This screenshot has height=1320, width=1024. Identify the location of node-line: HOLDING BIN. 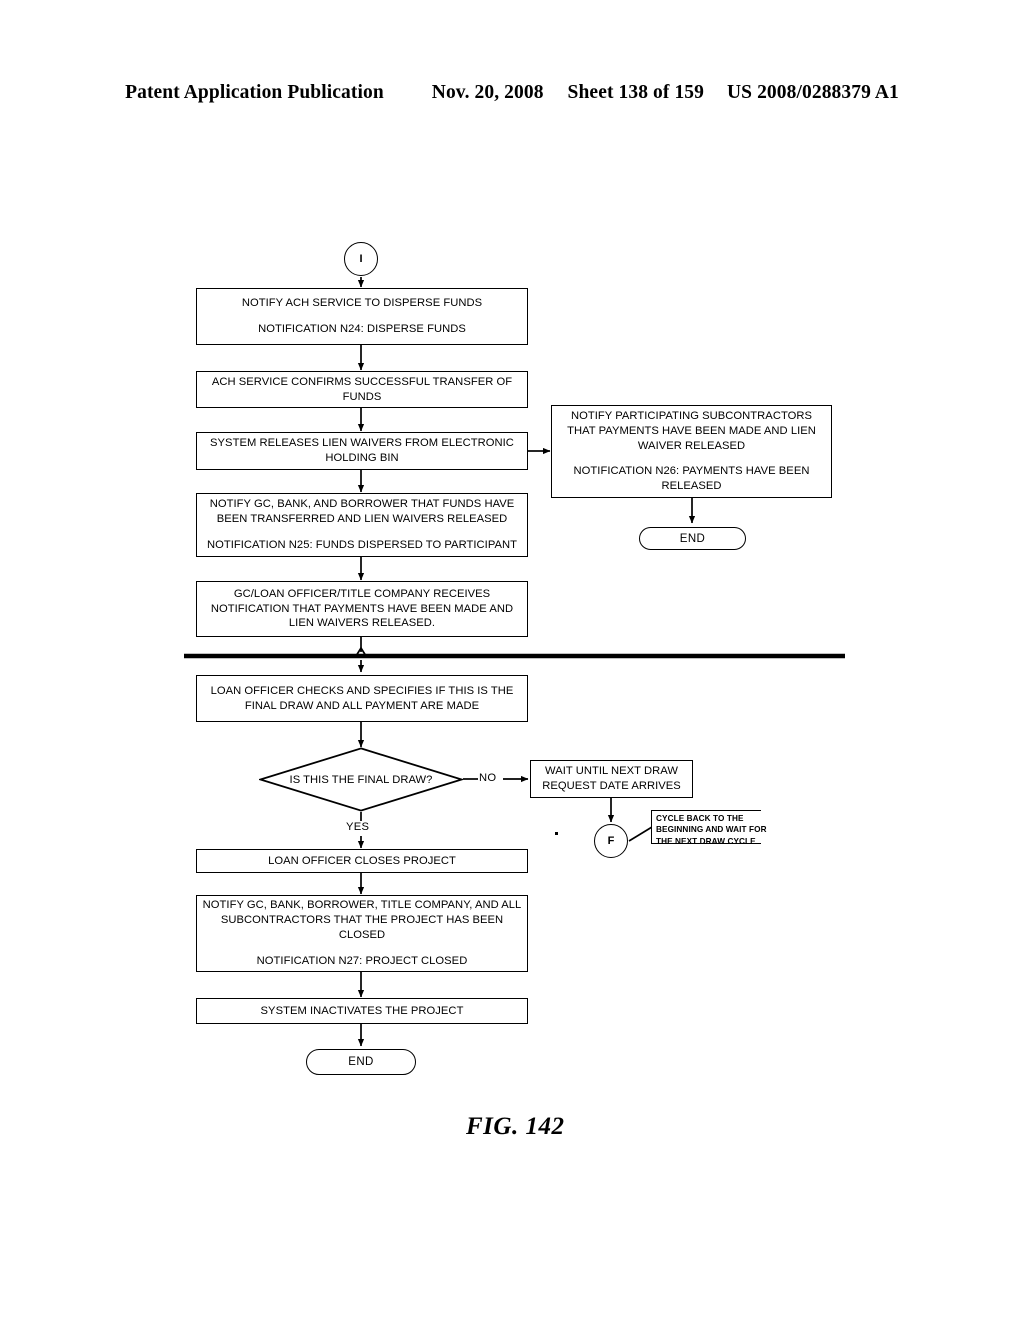
(362, 458).